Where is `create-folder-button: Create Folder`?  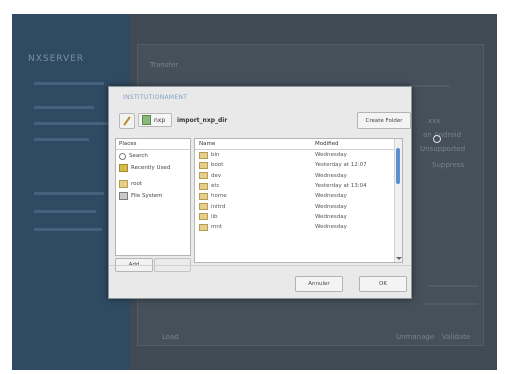
create-folder-button: Create Folder is located at coordinates (384, 120).